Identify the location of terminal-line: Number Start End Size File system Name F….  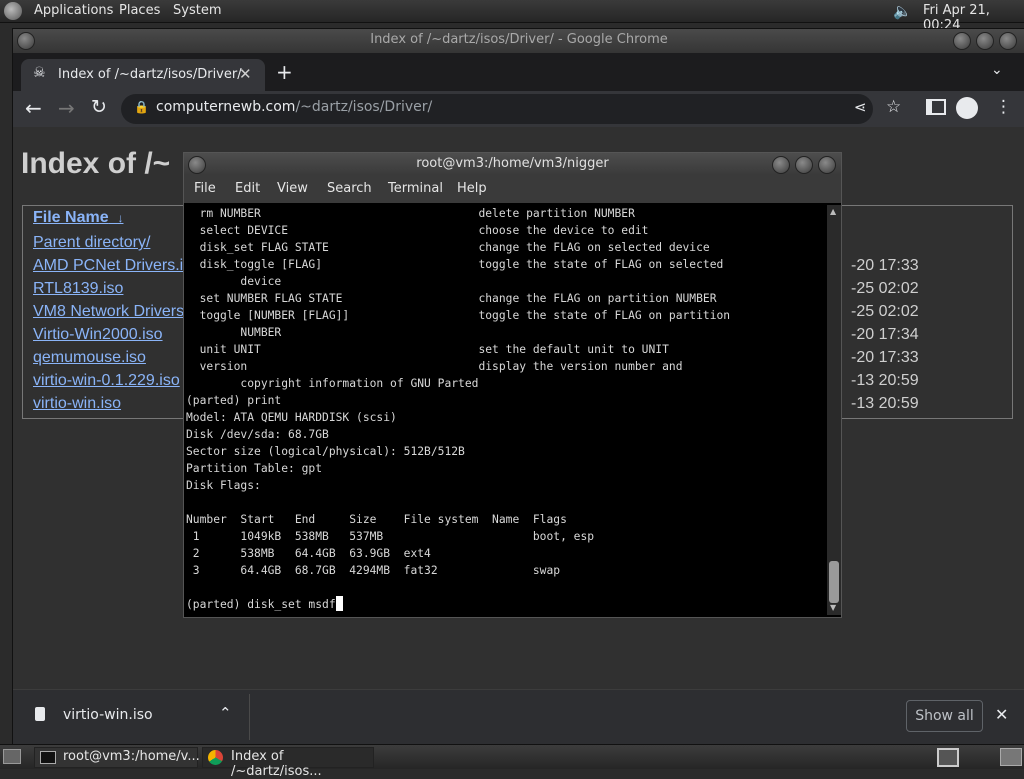
(376, 519).